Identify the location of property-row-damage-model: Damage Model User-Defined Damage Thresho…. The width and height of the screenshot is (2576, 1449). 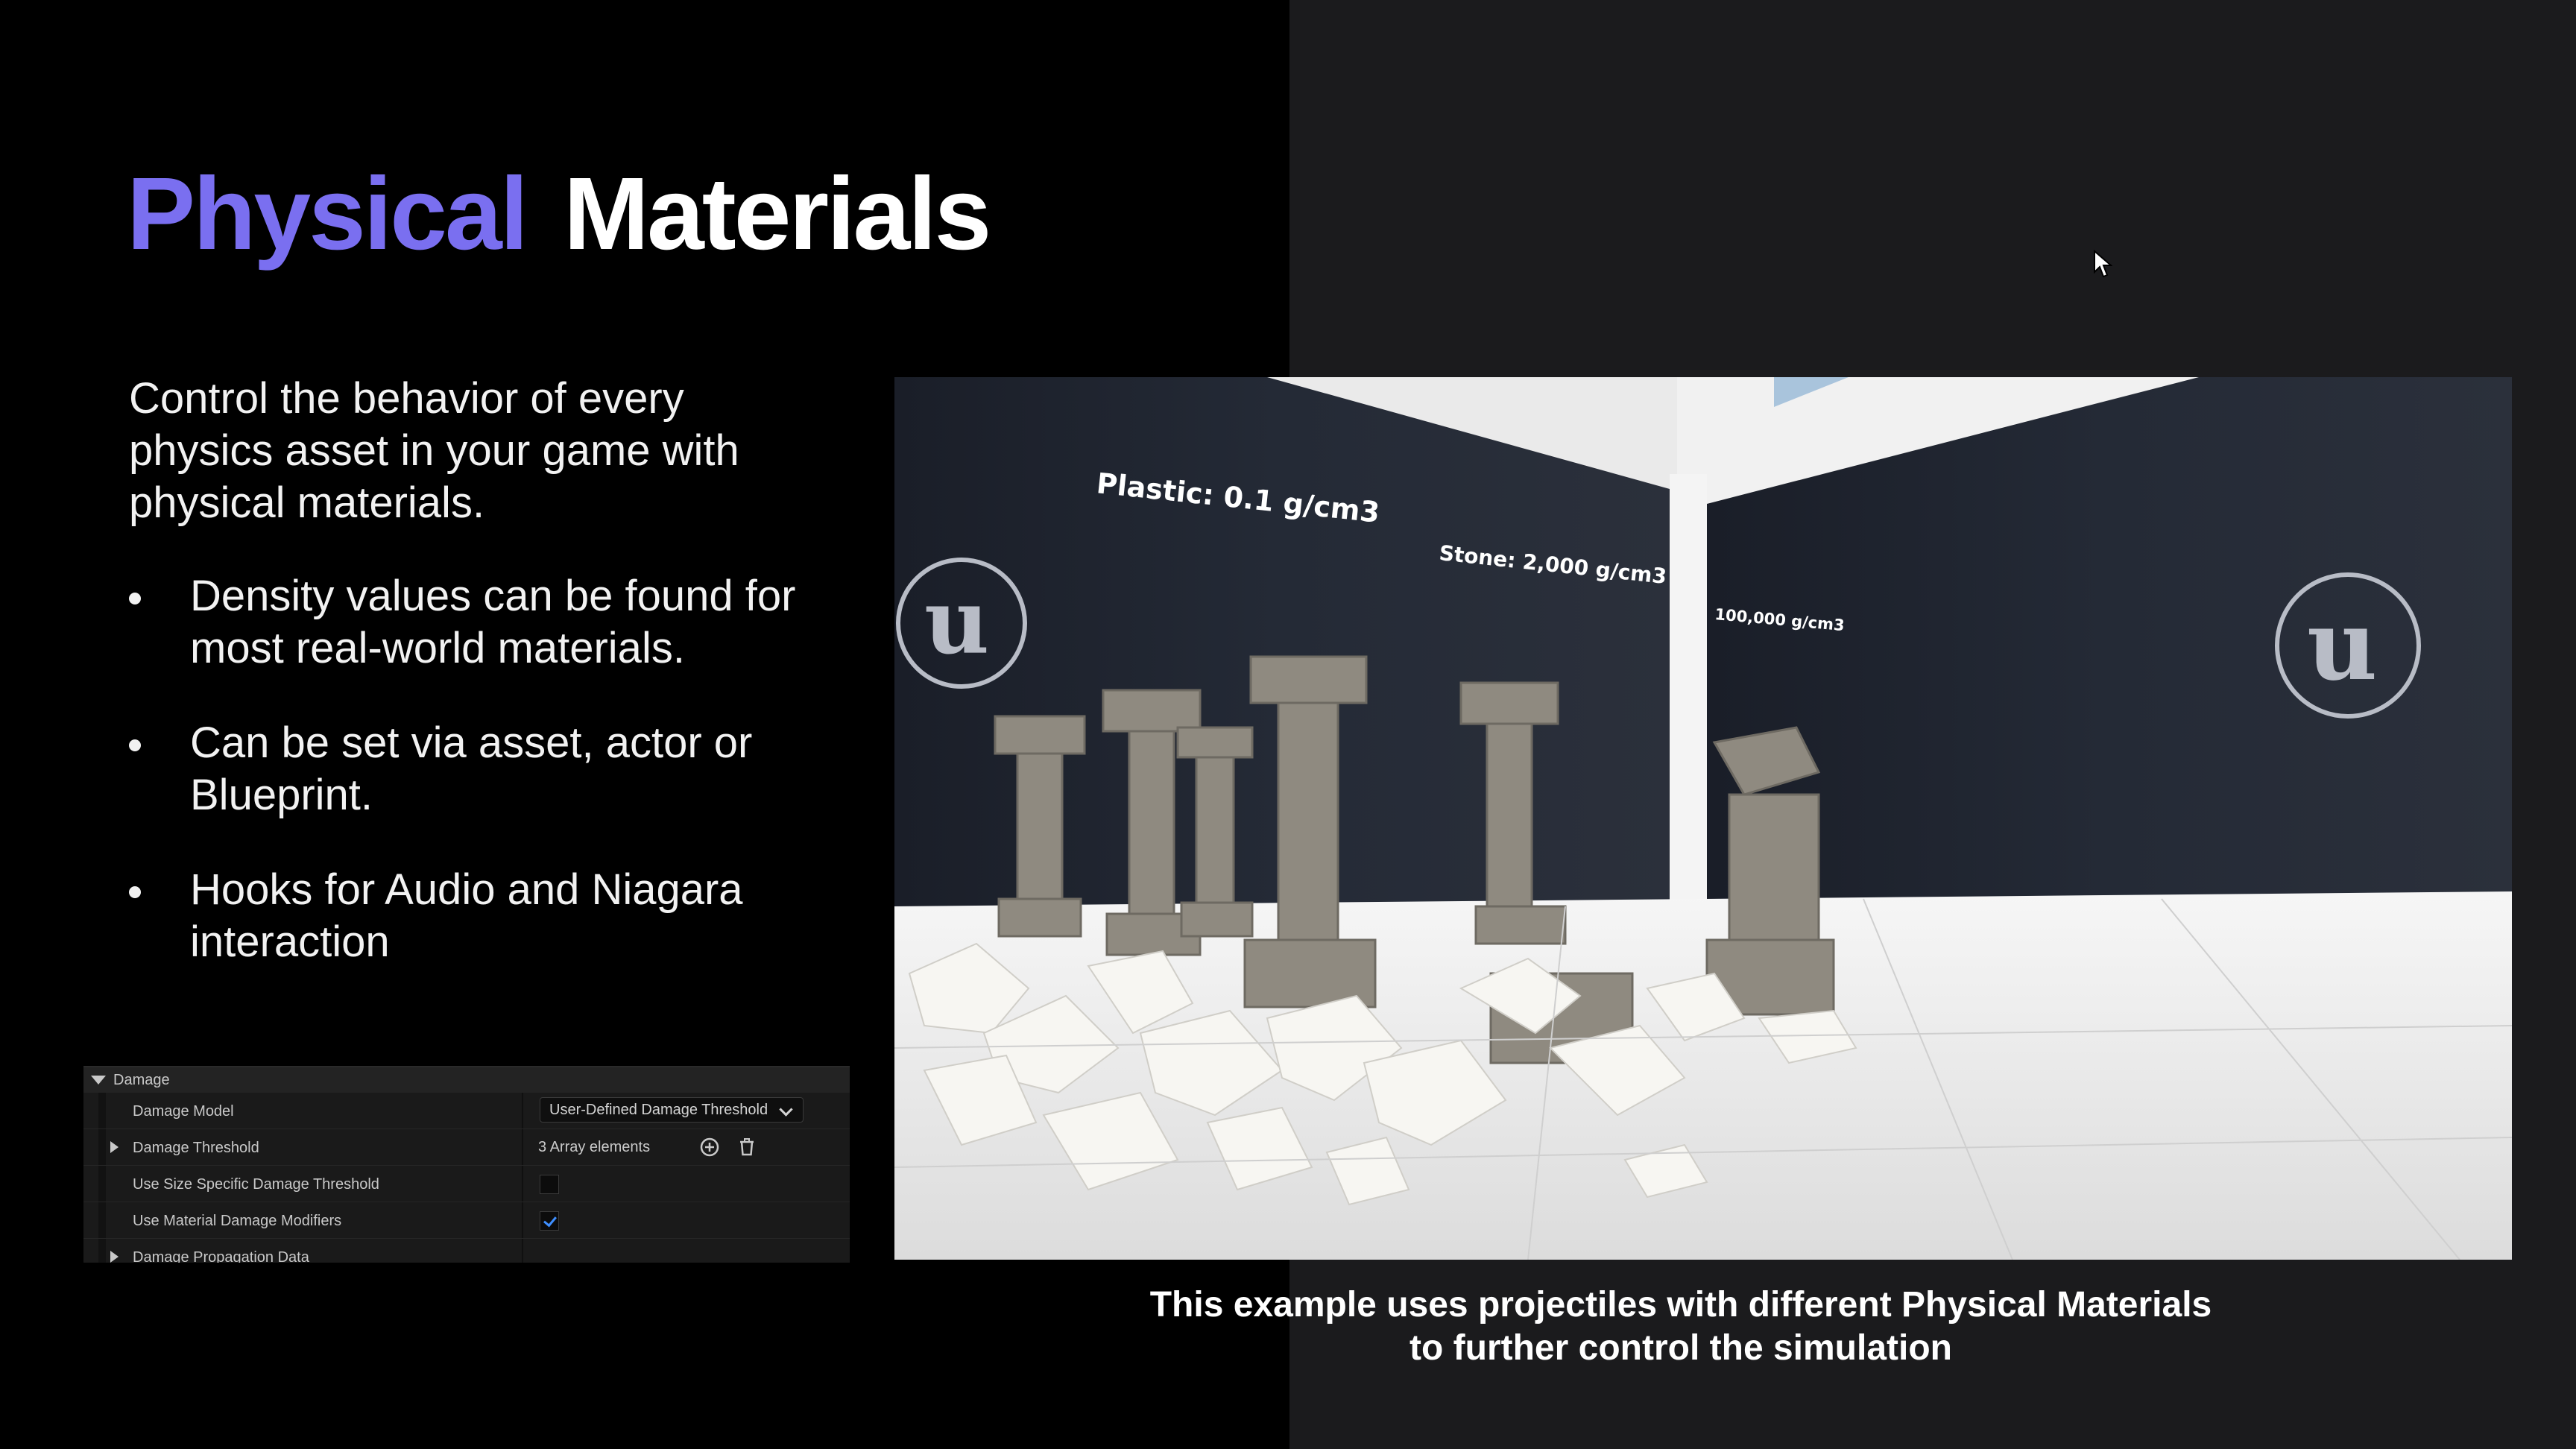
(466, 1111).